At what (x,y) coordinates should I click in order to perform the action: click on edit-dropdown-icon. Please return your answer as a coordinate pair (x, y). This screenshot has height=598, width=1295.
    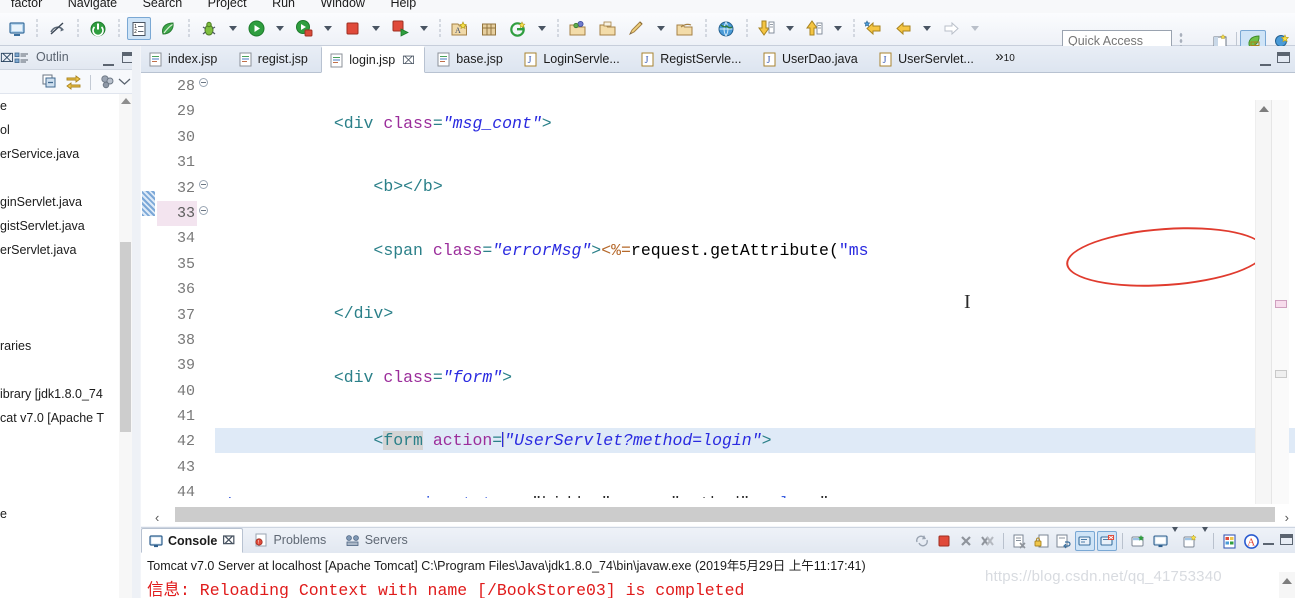
    Looking at the image, I should click on (661, 28).